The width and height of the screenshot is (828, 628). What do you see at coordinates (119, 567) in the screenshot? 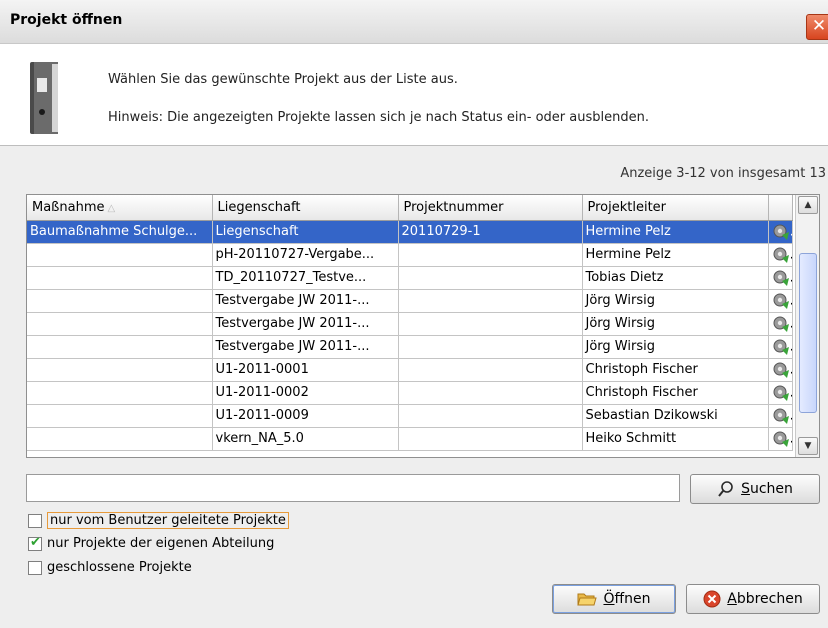
I see `filter-closed-label: geschlossene Projekte` at bounding box center [119, 567].